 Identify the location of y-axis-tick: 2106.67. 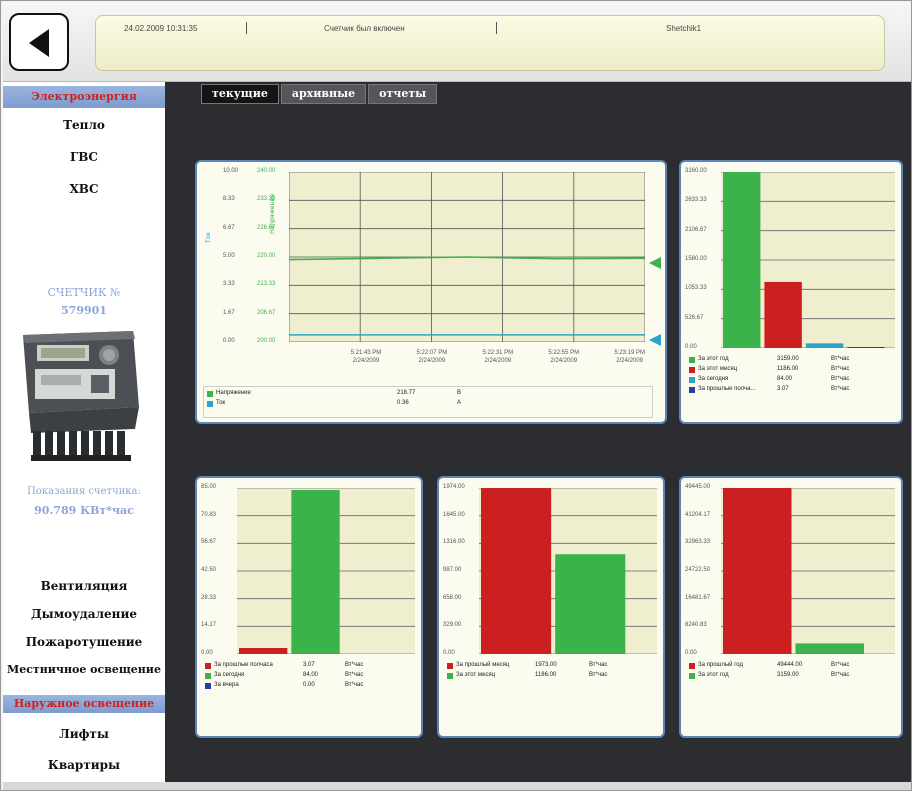
(696, 229).